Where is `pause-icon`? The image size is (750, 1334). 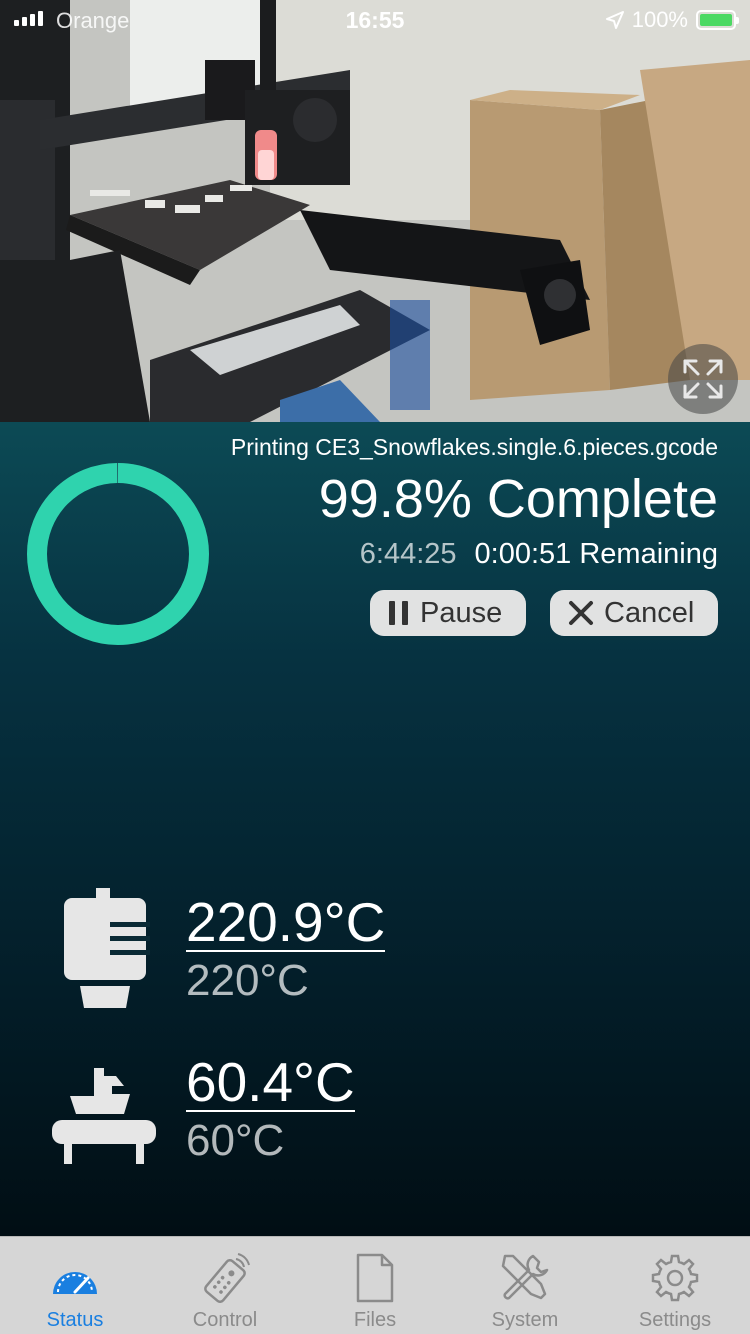
pause-icon is located at coordinates (398, 613).